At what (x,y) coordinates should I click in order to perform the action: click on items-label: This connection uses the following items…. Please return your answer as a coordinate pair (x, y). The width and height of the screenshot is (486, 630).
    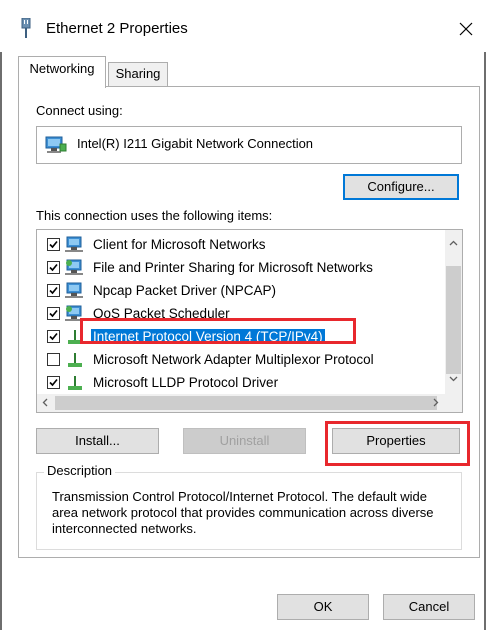
    Looking at the image, I should click on (154, 215).